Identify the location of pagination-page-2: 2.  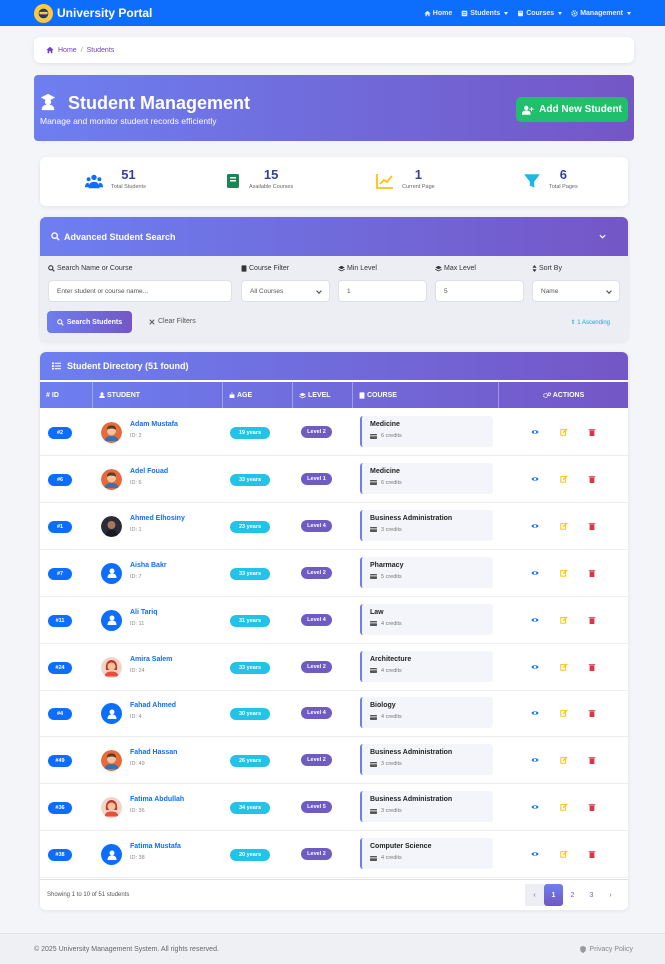
(572, 895).